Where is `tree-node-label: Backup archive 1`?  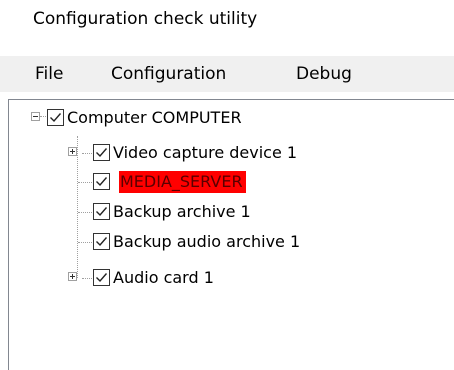
tree-node-label: Backup archive 1 is located at coordinates (182, 211).